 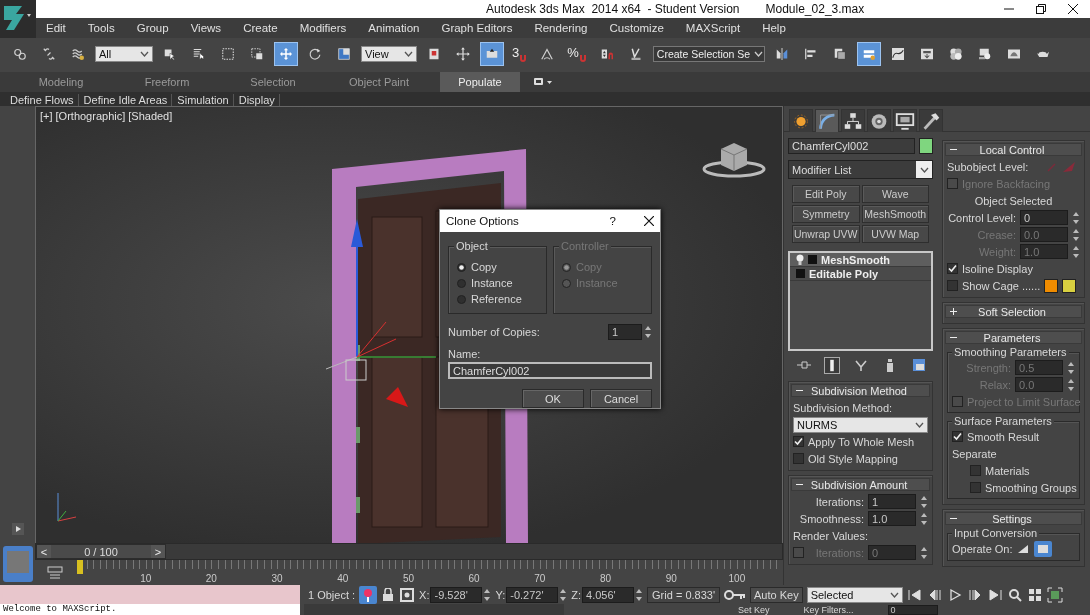 I want to click on object-color-swatch, so click(x=926, y=146).